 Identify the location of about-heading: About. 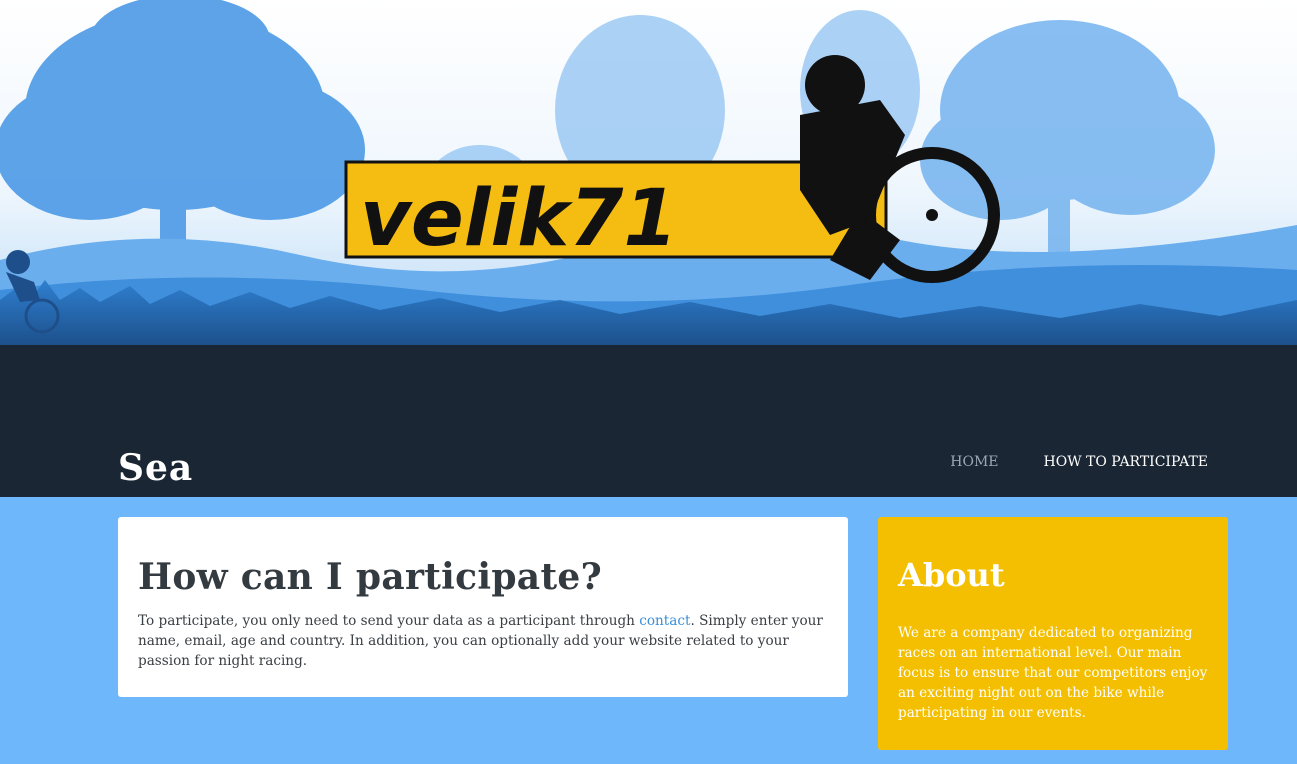
(951, 575).